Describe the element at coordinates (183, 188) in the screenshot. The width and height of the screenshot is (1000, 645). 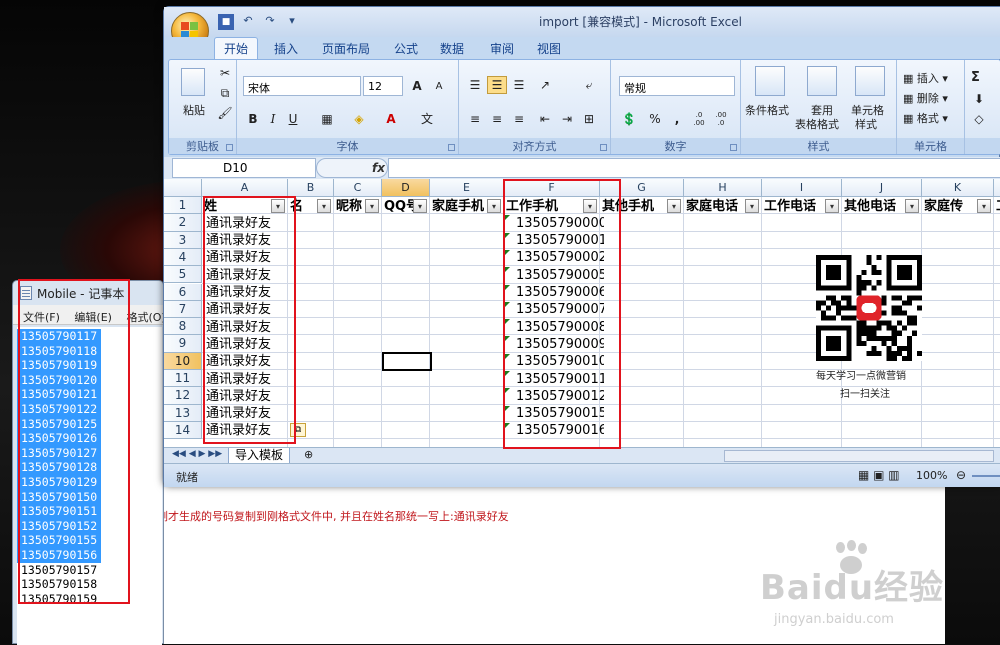
I see `select-all-corner` at that location.